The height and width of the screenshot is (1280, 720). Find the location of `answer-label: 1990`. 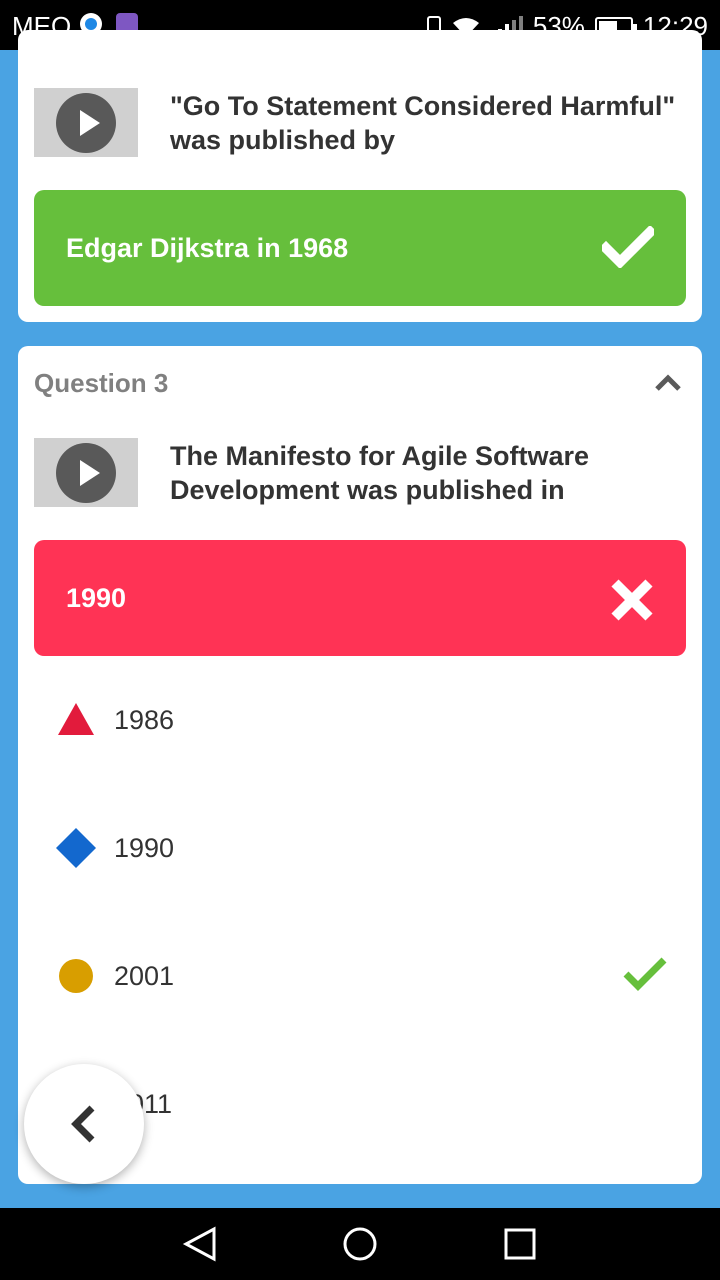

answer-label: 1990 is located at coordinates (96, 597).